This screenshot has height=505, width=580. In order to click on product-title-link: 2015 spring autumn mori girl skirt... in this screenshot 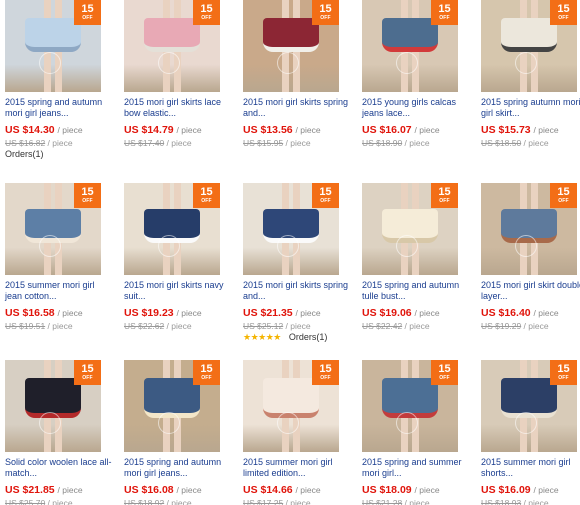, I will do `click(530, 107)`.